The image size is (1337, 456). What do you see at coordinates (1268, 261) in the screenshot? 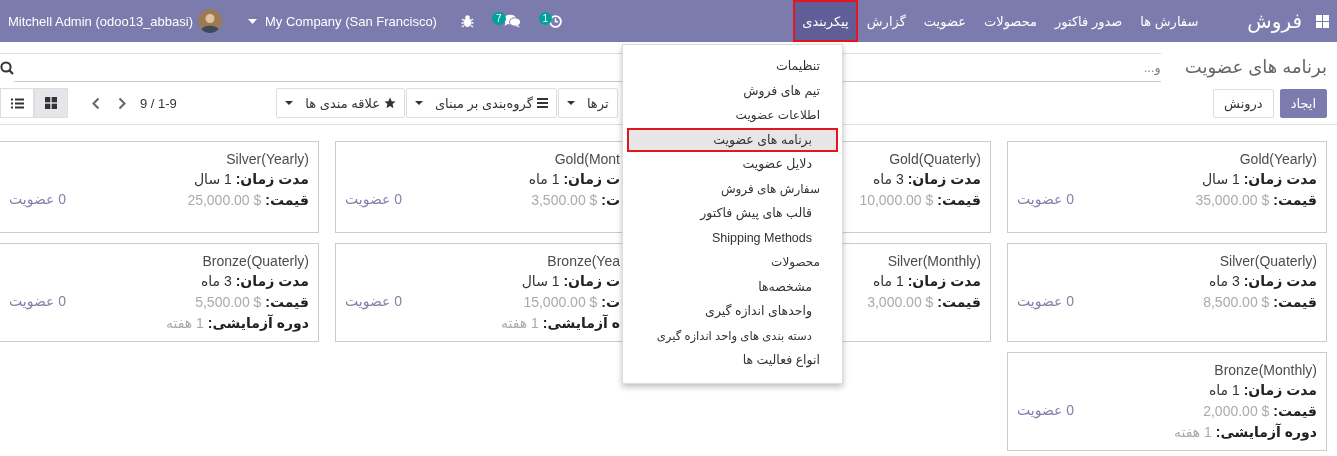
I see `card-title: Silver(Quaterly)` at bounding box center [1268, 261].